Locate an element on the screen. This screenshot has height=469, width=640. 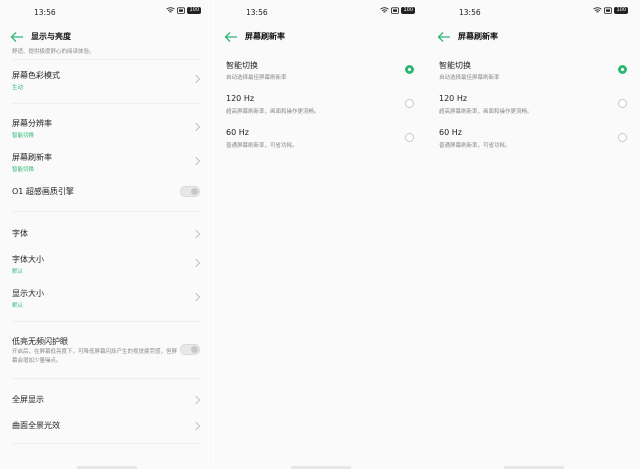
curved-edge-row: 曲面全景光效 is located at coordinates (106, 426).